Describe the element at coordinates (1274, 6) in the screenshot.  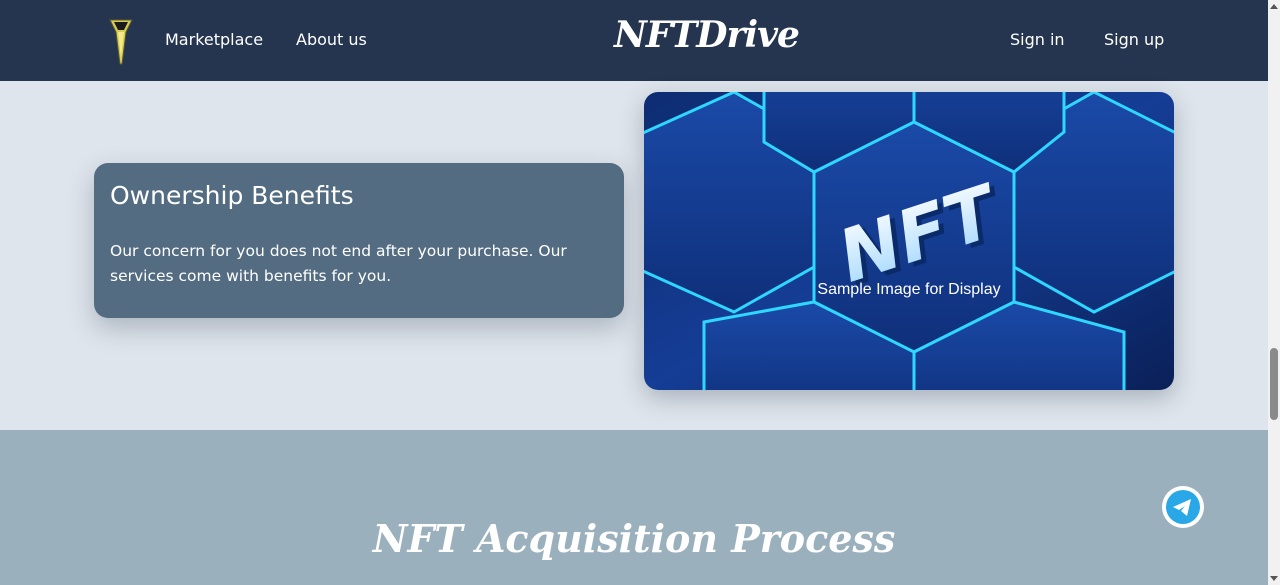
I see `scroll-up-arrow-icon` at that location.